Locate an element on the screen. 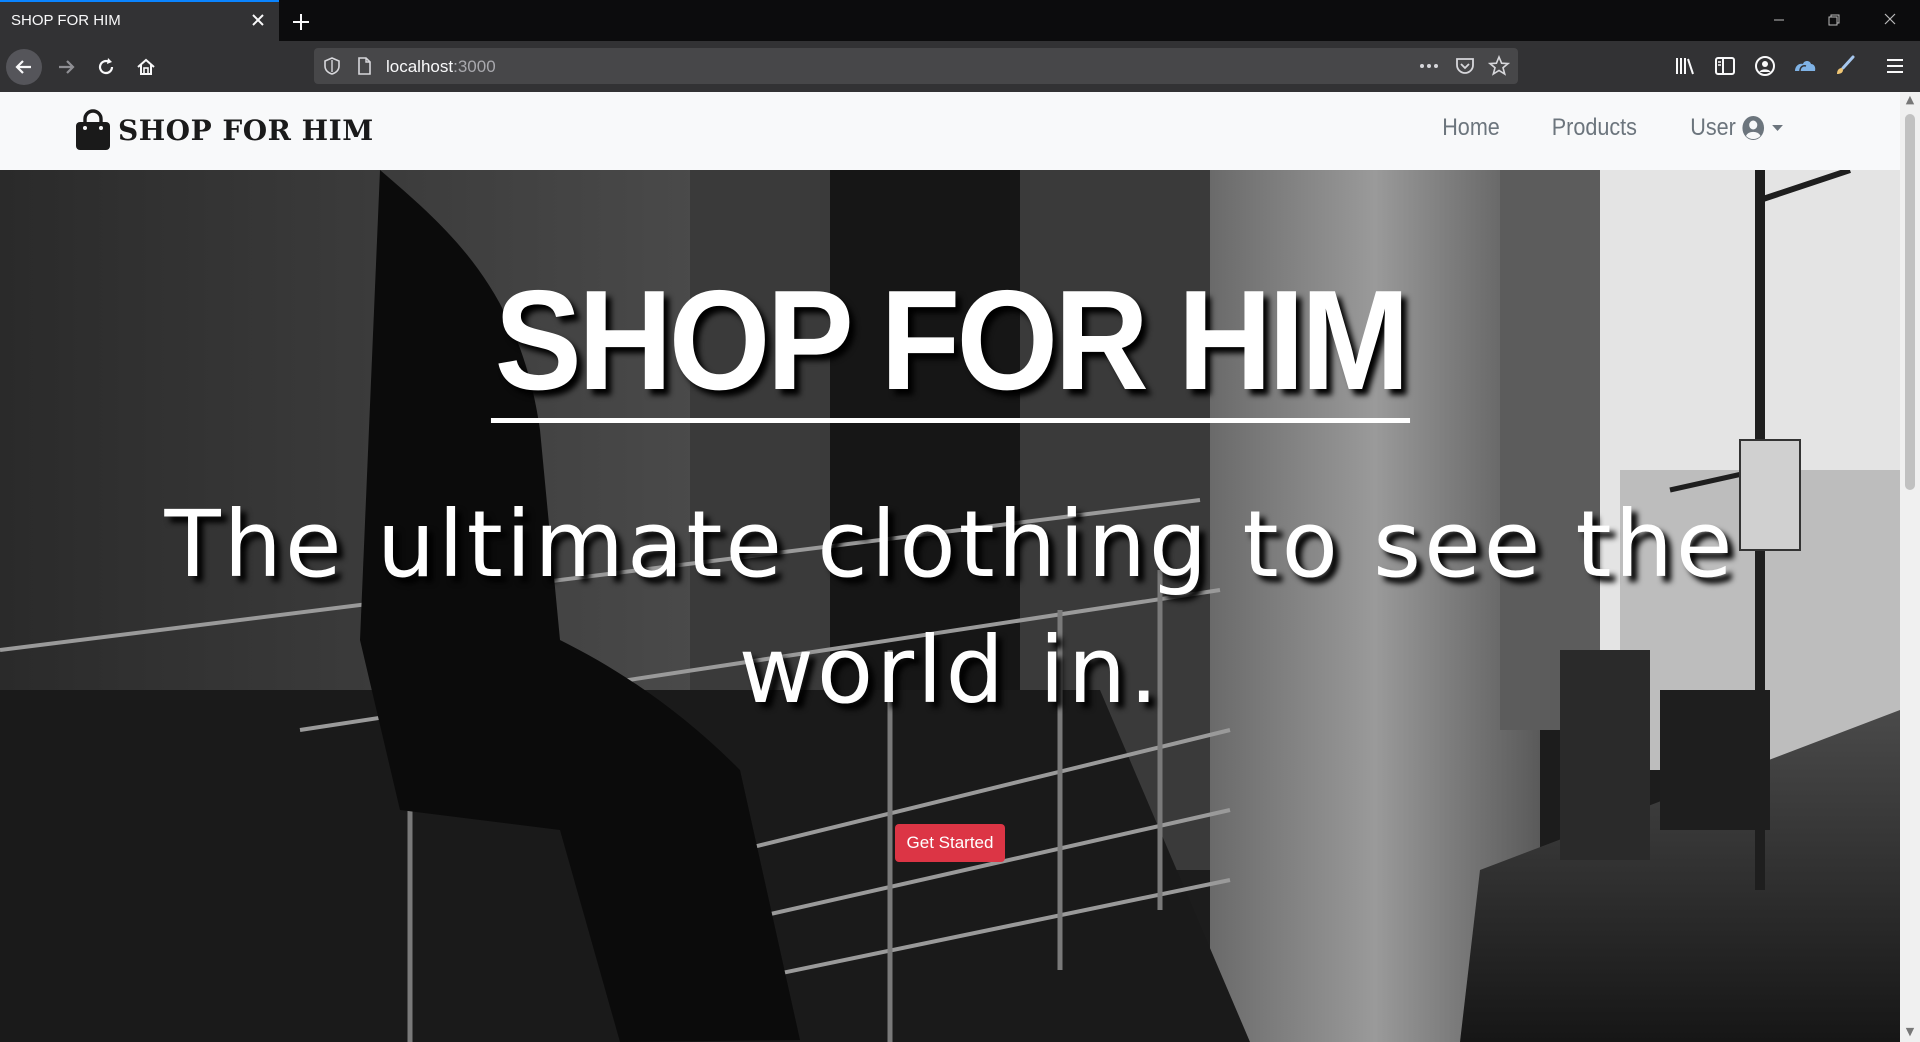 The height and width of the screenshot is (1042, 1920). back-button is located at coordinates (24, 67).